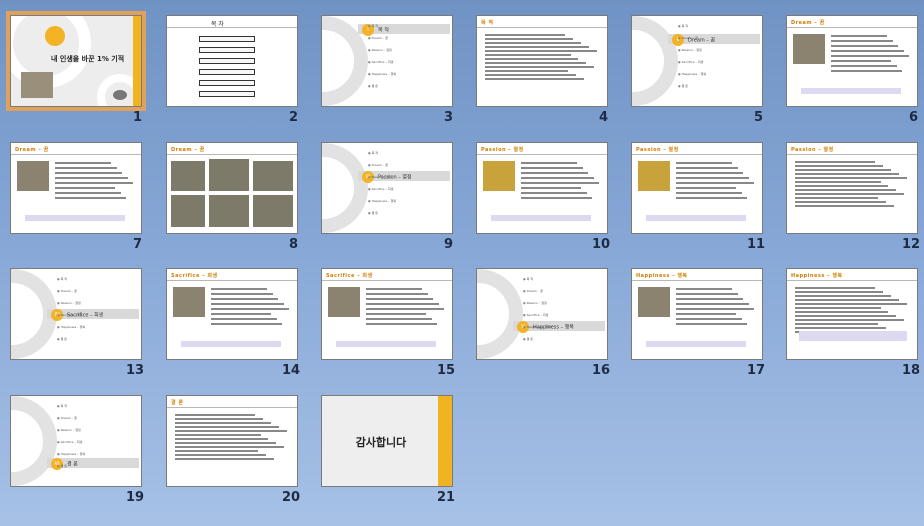  What do you see at coordinates (294, 117) in the screenshot?
I see `slide-number: 2` at bounding box center [294, 117].